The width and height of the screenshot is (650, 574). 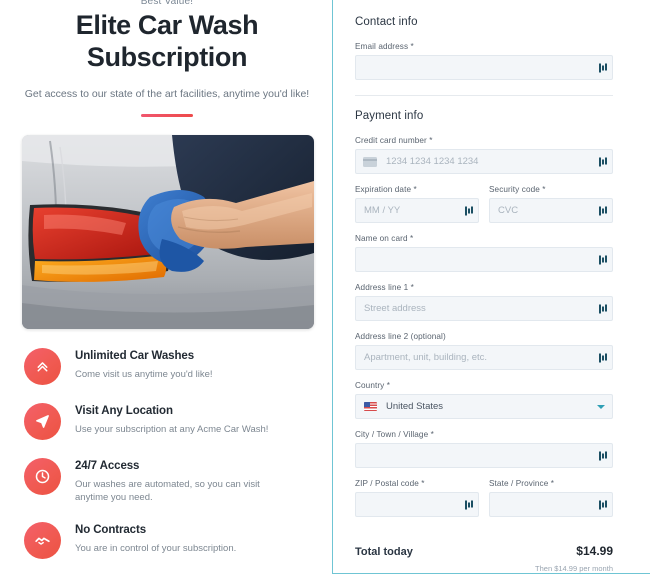 What do you see at coordinates (167, 57) in the screenshot?
I see `page-title-line2: Subscription` at bounding box center [167, 57].